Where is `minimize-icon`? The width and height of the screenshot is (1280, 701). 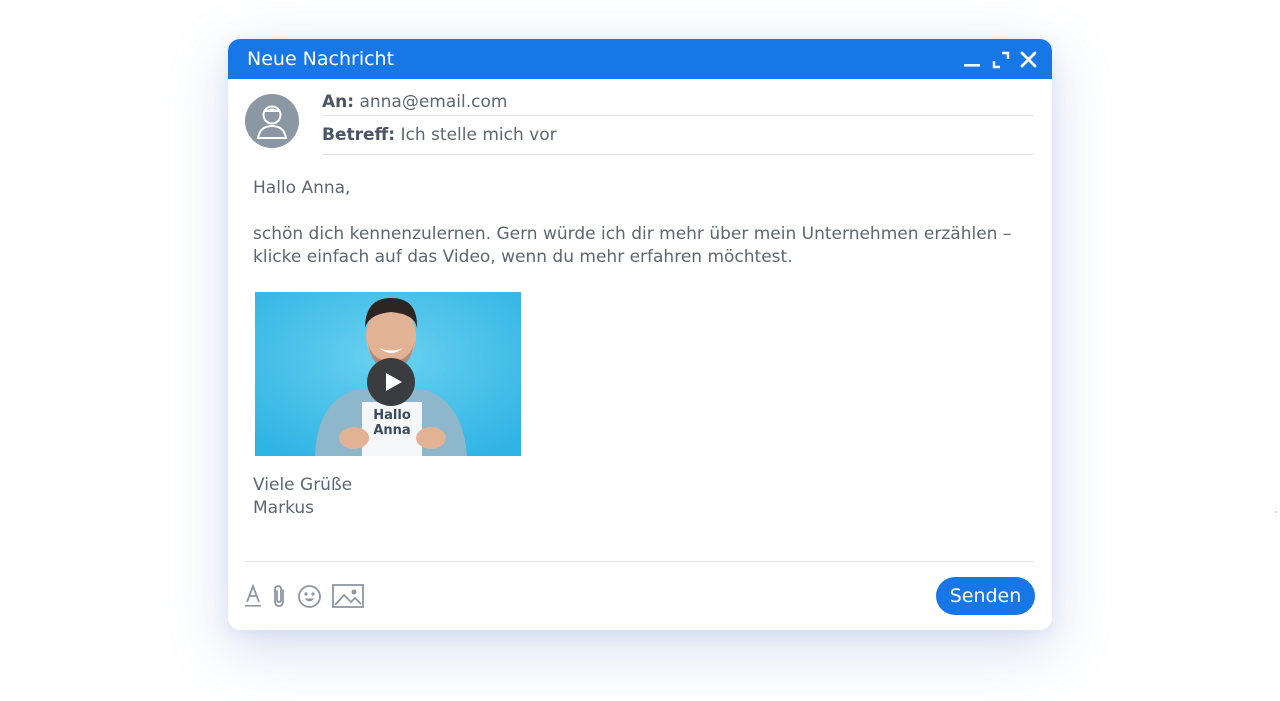 minimize-icon is located at coordinates (972, 60).